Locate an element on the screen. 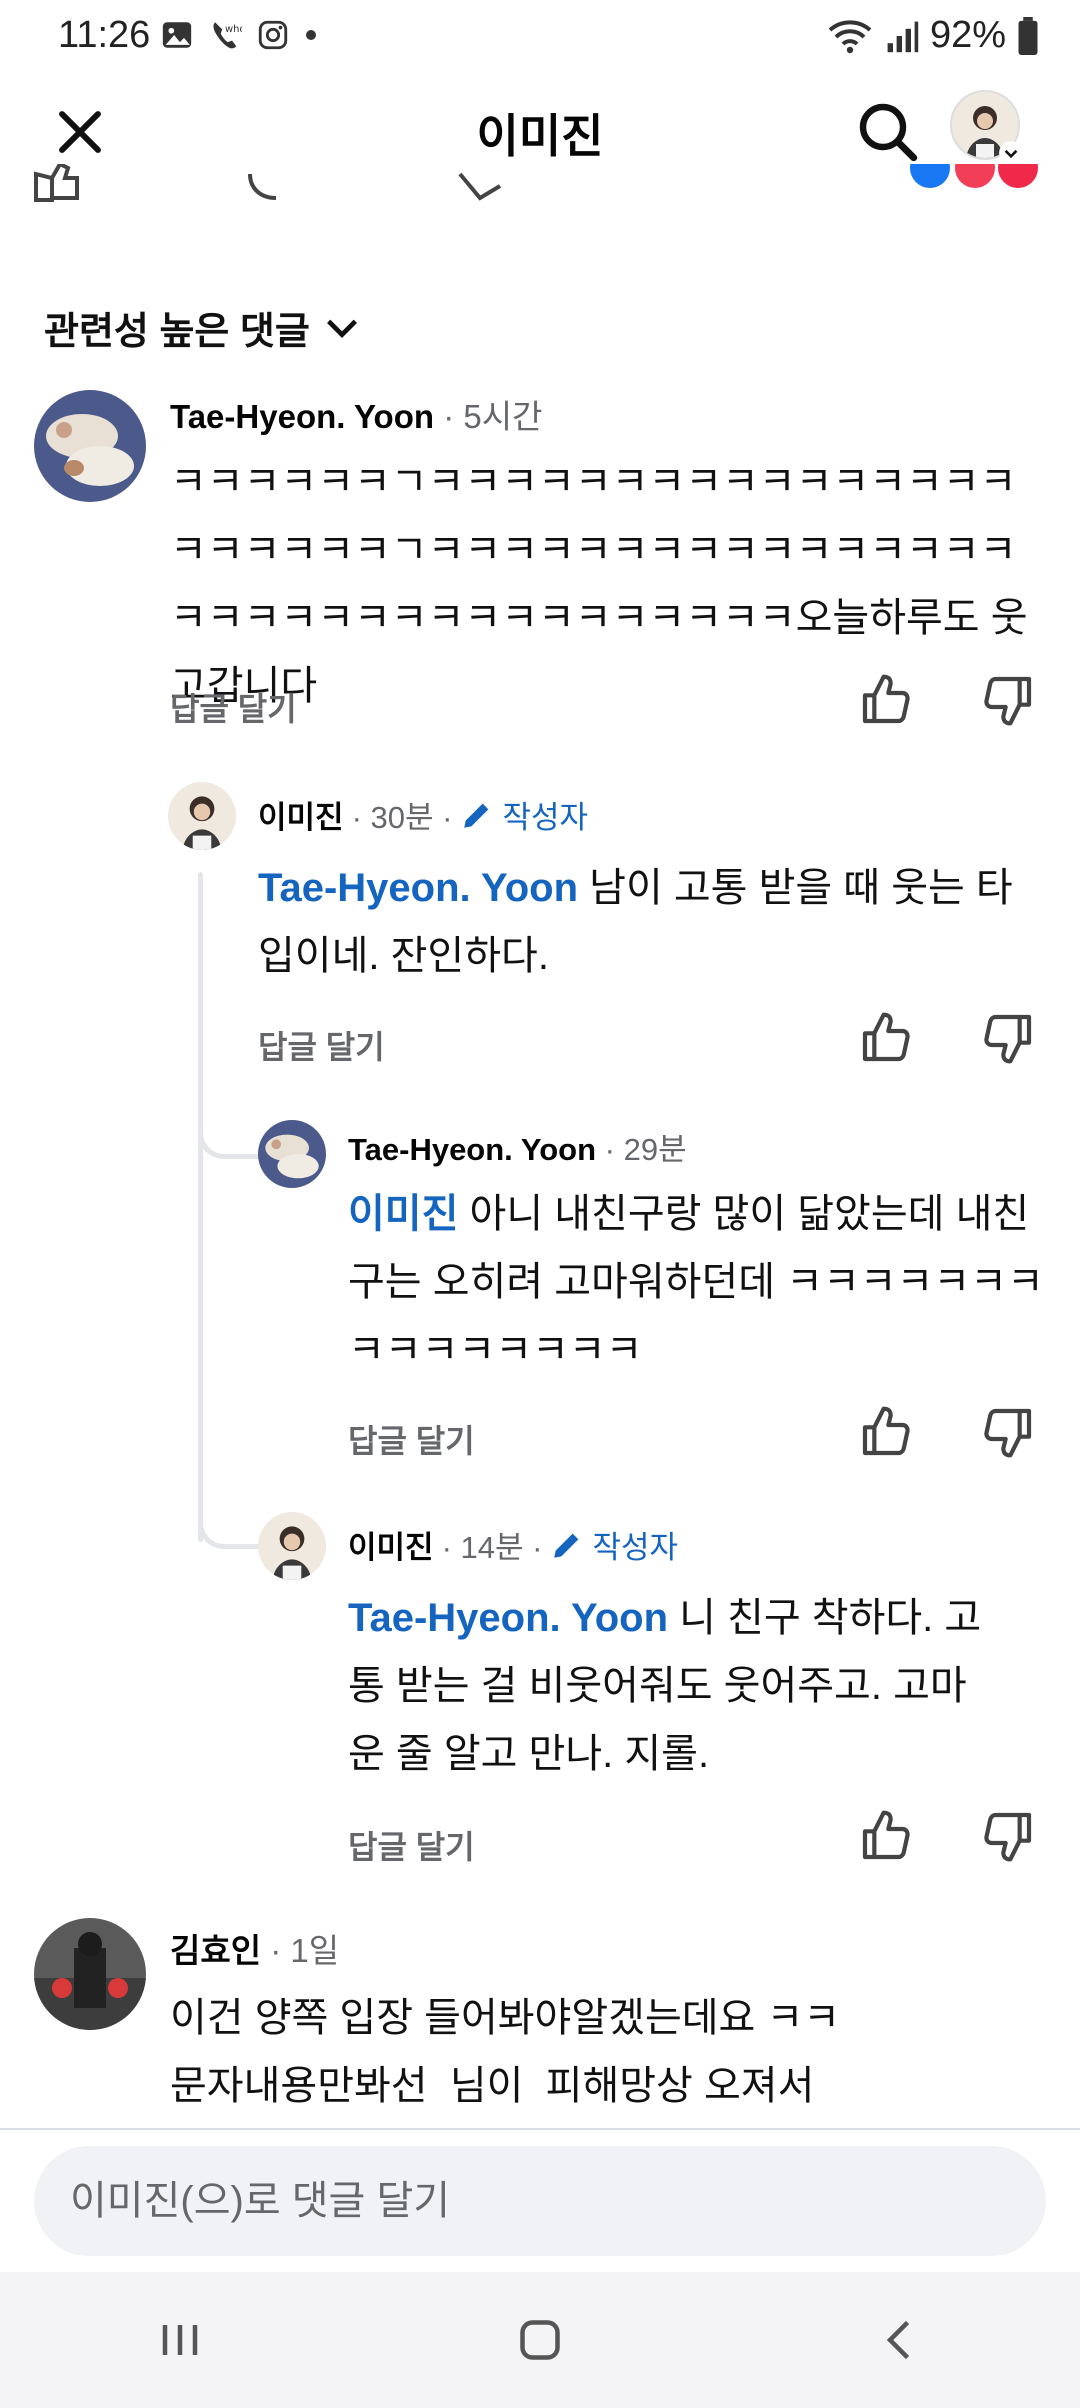 The image size is (1080, 2408). reaction-summary-row is located at coordinates (540, 184).